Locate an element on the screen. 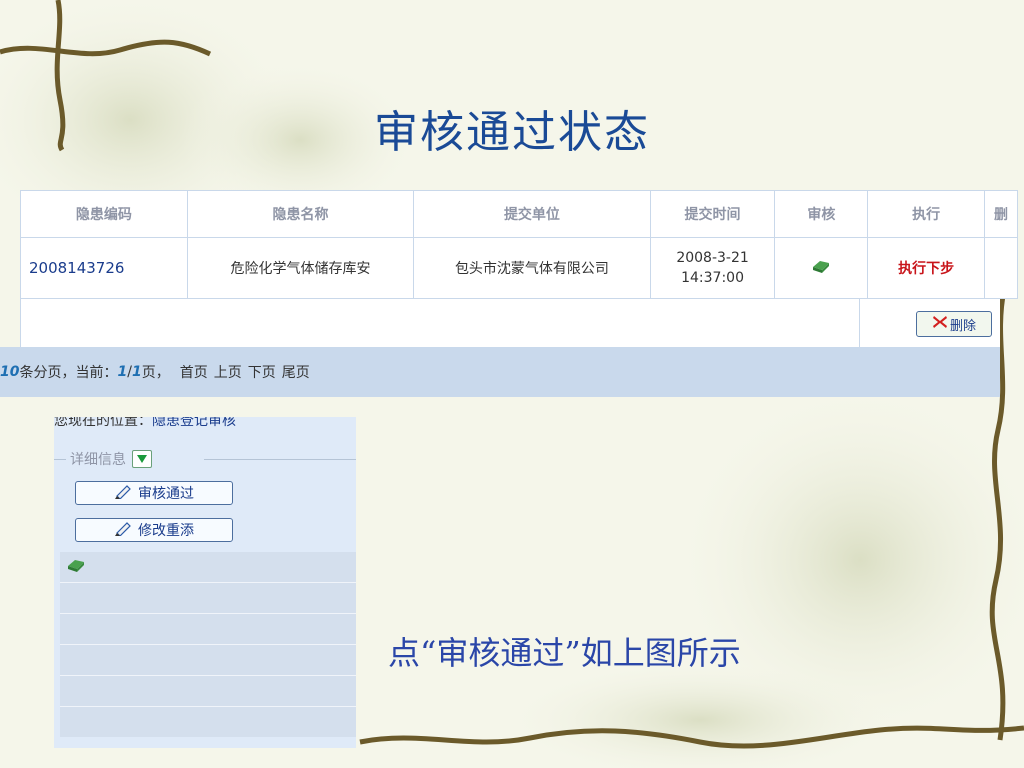 Image resolution: width=1024 pixels, height=768 pixels. execute-next-step-link: 执行下步 is located at coordinates (926, 269).